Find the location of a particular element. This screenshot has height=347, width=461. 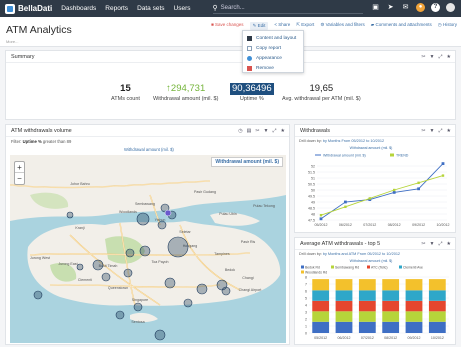

send-icon: ➤ is located at coordinates (390, 7).